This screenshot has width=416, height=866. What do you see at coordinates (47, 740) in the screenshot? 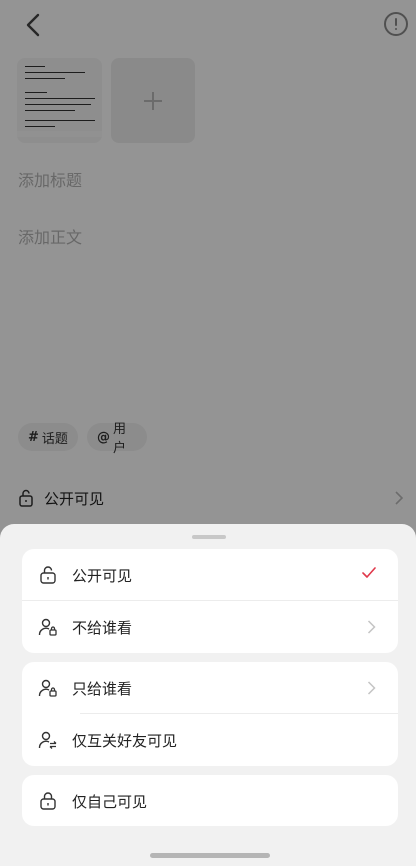
I see `user-mutual-icon` at bounding box center [47, 740].